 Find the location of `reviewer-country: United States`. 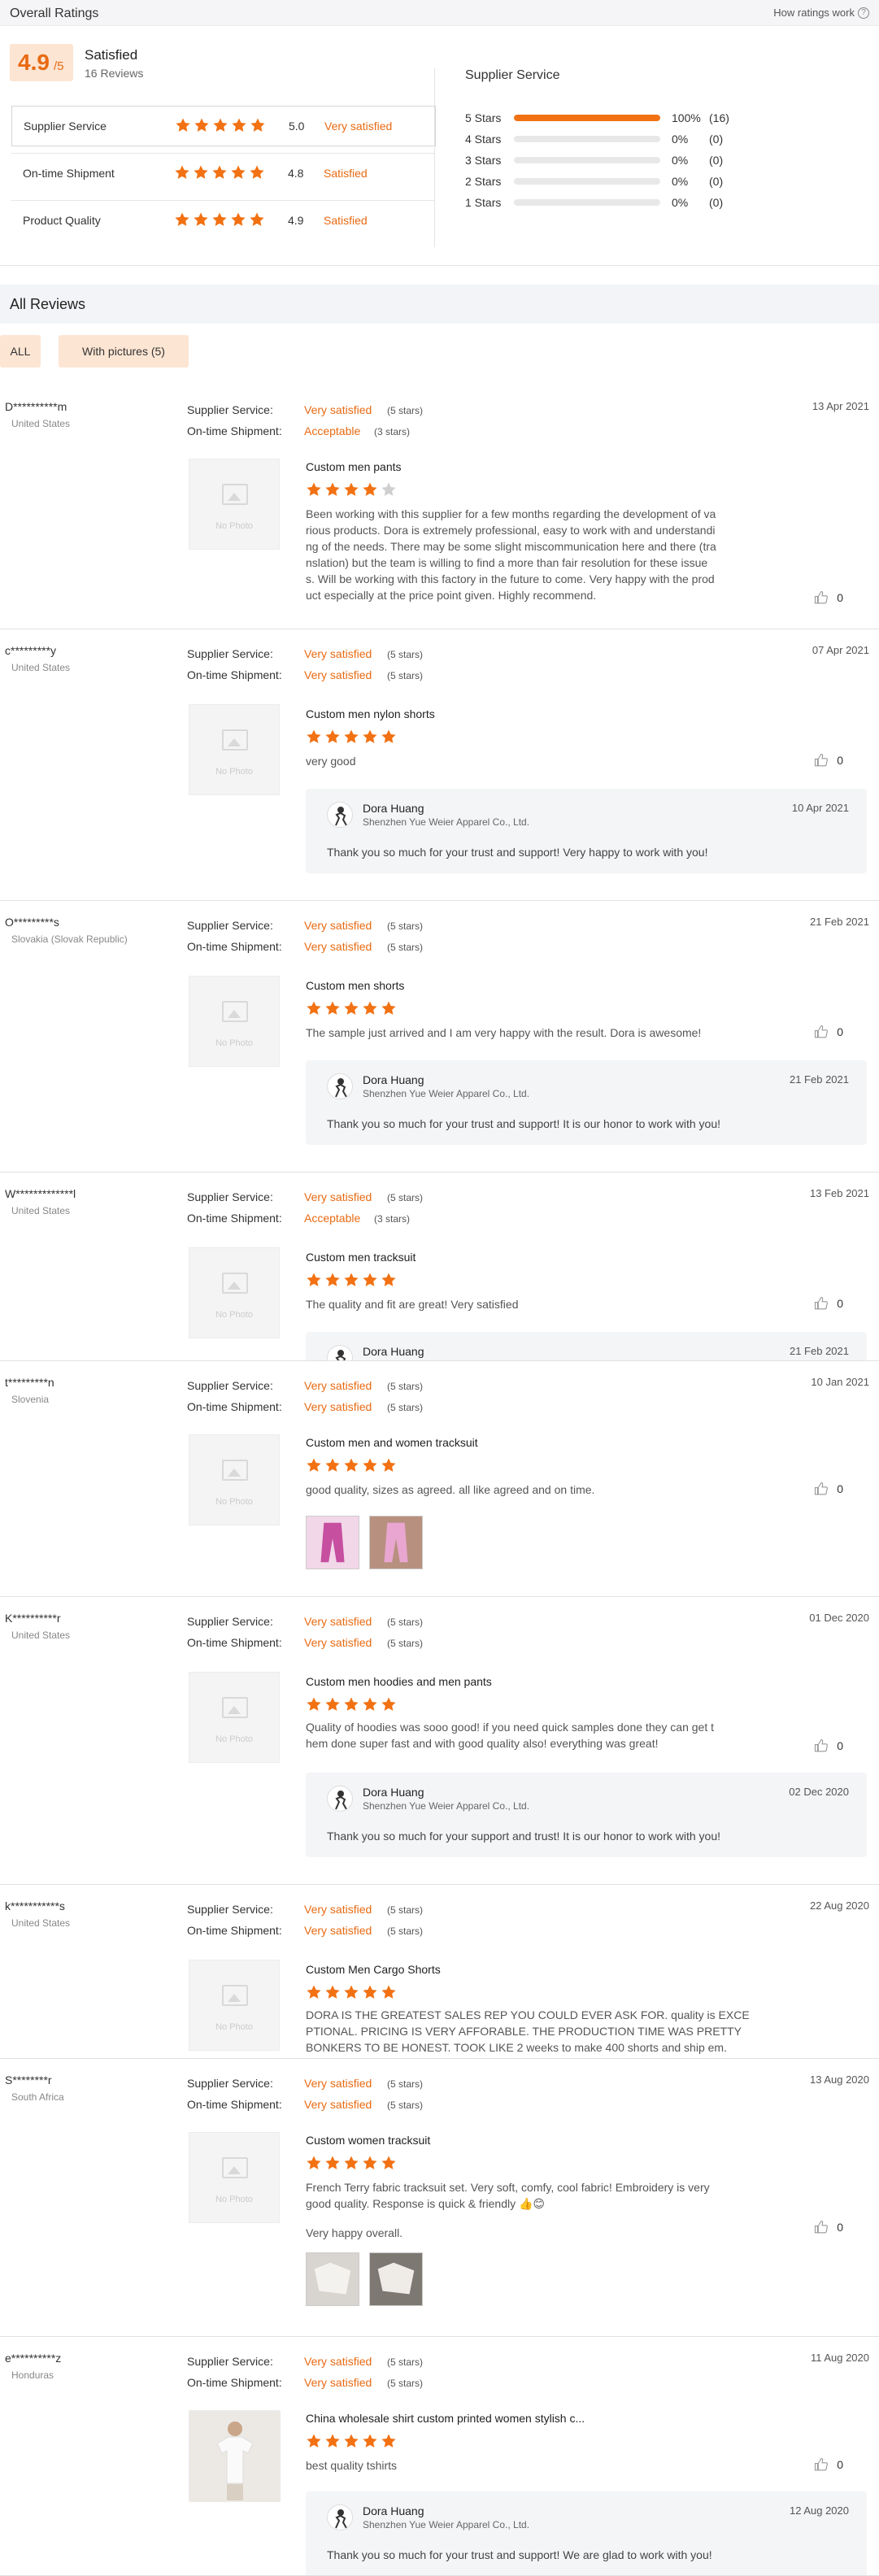

reviewer-country: United States is located at coordinates (41, 1211).